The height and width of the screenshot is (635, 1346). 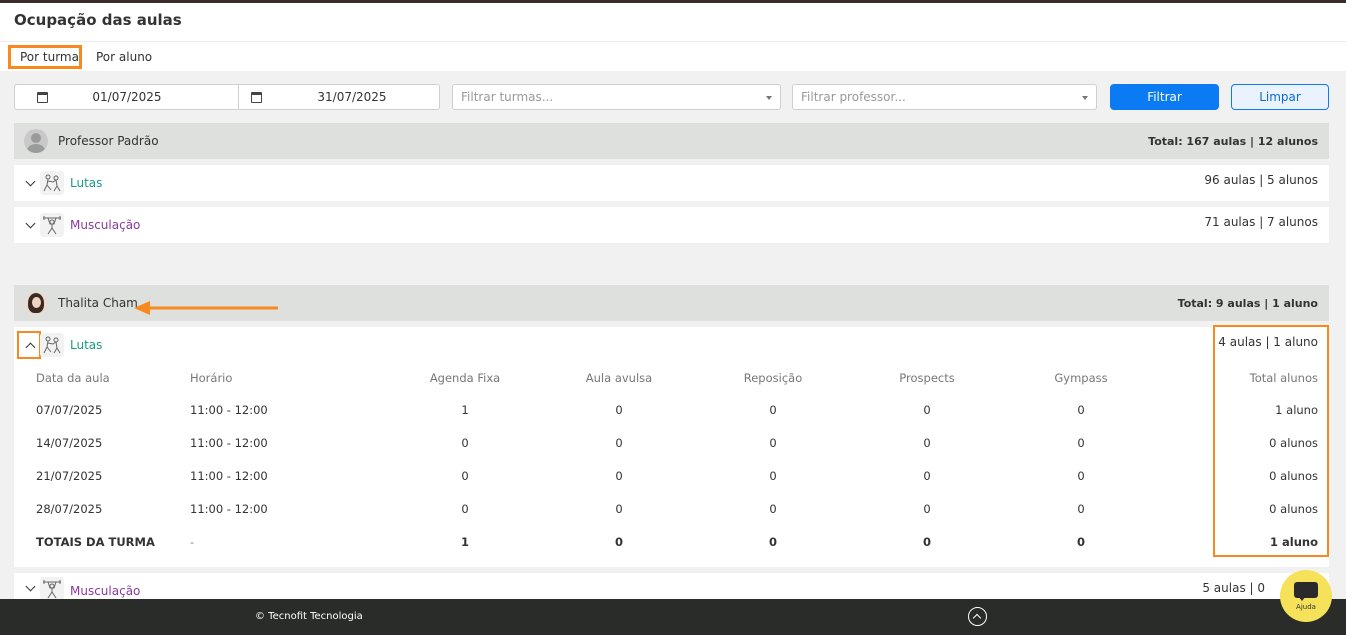 I want to click on table-cell: TOTAIS DA TURMA, so click(x=95, y=541).